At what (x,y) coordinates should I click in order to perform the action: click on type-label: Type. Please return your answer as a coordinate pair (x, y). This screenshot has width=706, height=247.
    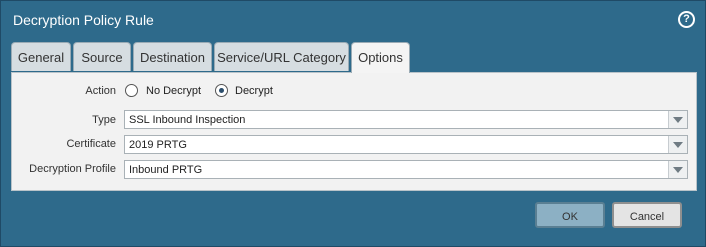
    Looking at the image, I should click on (104, 120).